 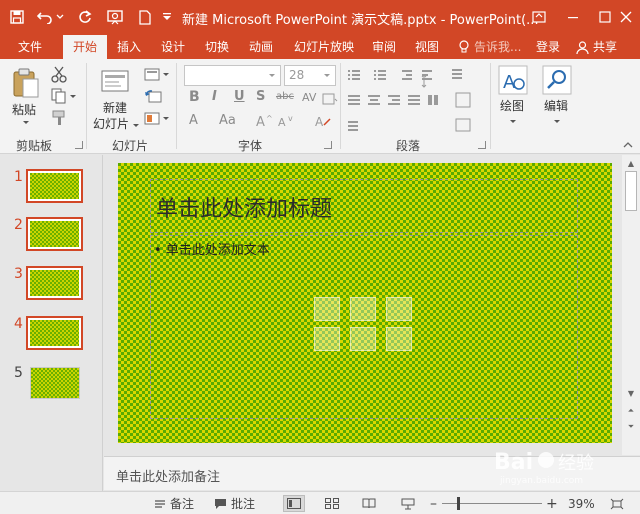 What do you see at coordinates (399, 309) in the screenshot?
I see `insert-smartart-icon` at bounding box center [399, 309].